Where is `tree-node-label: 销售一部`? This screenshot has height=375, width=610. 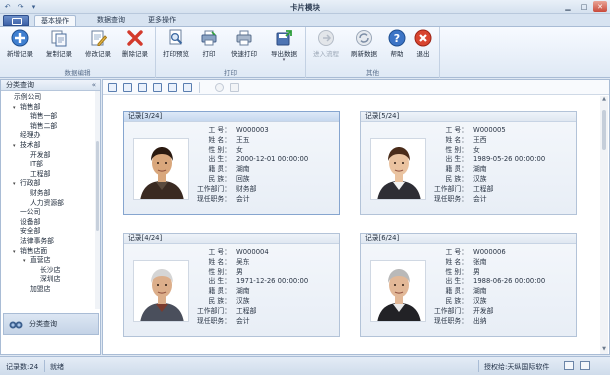
tree-node-label: 销售一部 is located at coordinates (44, 116).